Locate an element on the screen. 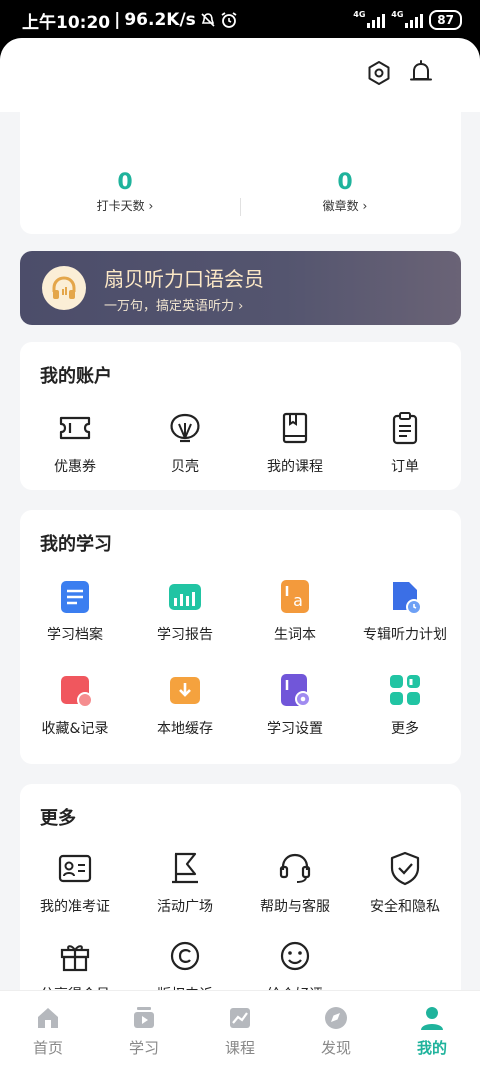 This screenshot has height=1067, width=480. coupon-icon is located at coordinates (75, 428).